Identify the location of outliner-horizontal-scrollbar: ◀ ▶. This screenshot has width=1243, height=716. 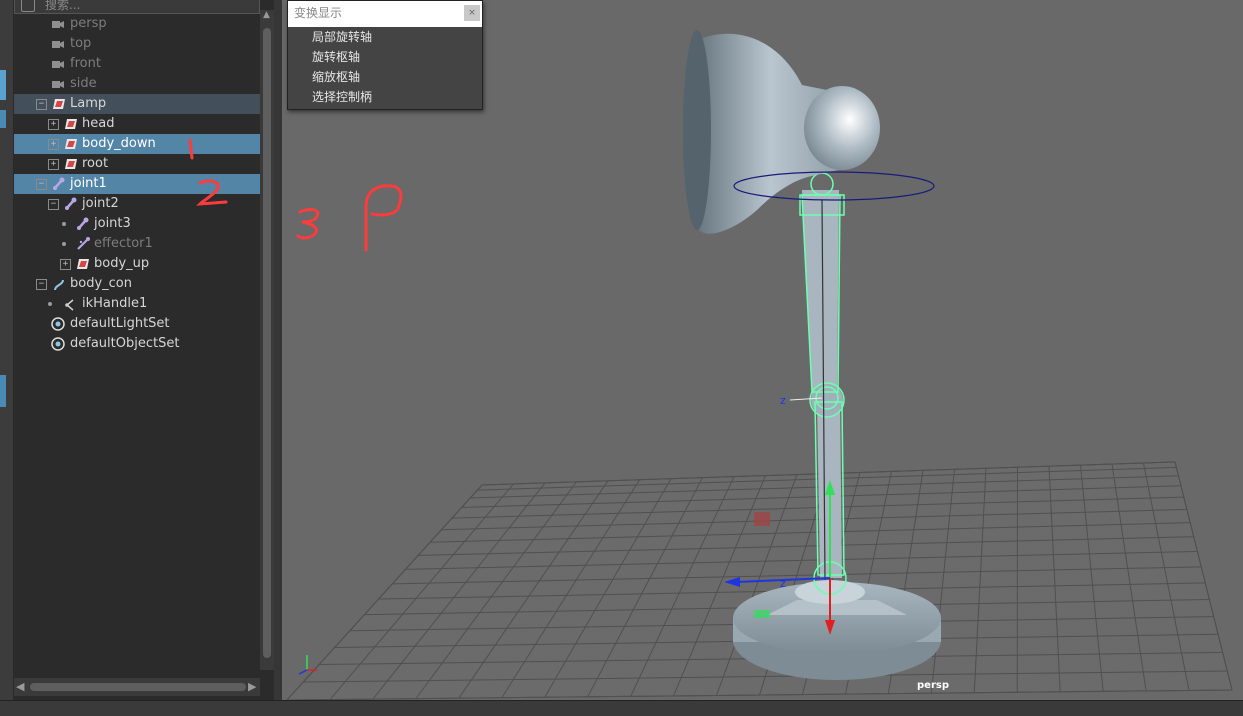
(137, 687).